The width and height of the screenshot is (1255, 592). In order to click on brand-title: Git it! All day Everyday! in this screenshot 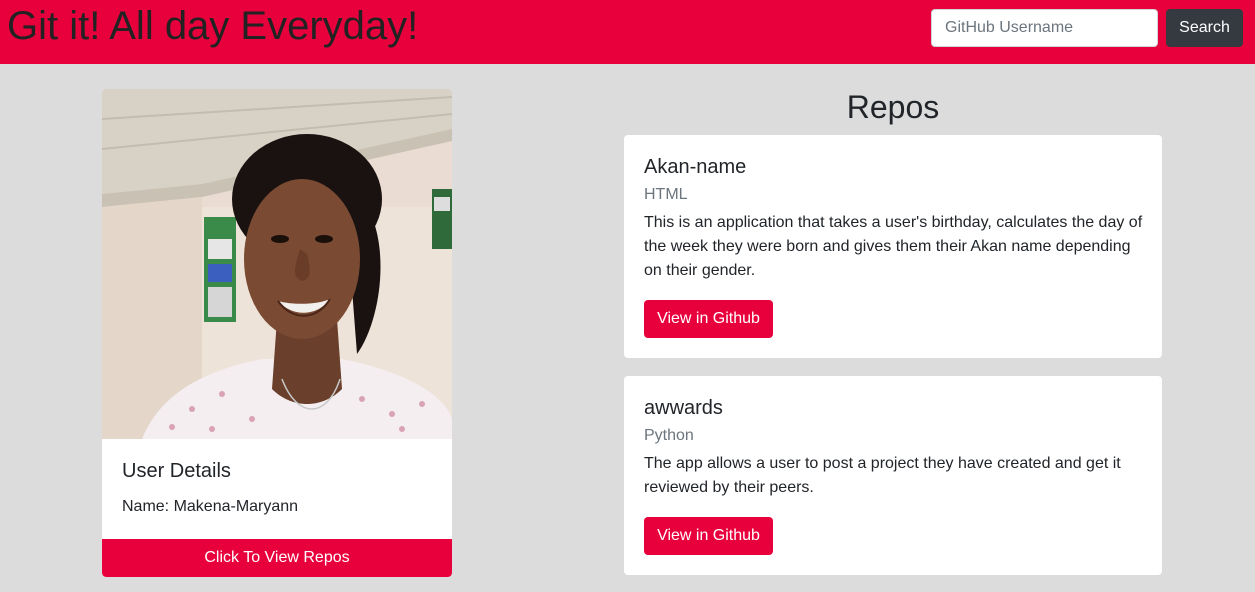, I will do `click(212, 26)`.